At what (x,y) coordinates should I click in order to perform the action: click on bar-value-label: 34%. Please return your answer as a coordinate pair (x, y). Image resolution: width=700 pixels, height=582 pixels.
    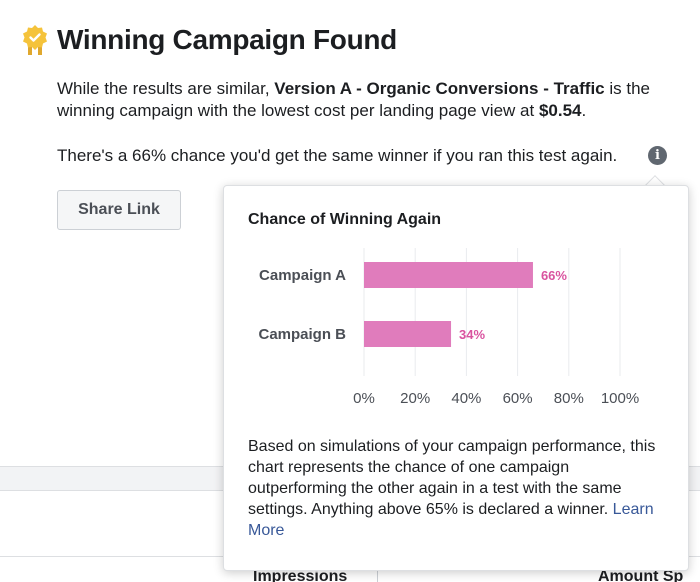
    Looking at the image, I should click on (472, 334).